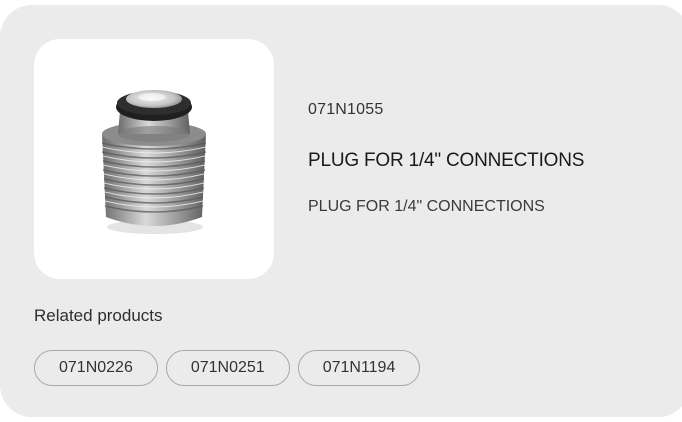  Describe the element at coordinates (154, 162) in the screenshot. I see `threaded-plug-image` at that location.